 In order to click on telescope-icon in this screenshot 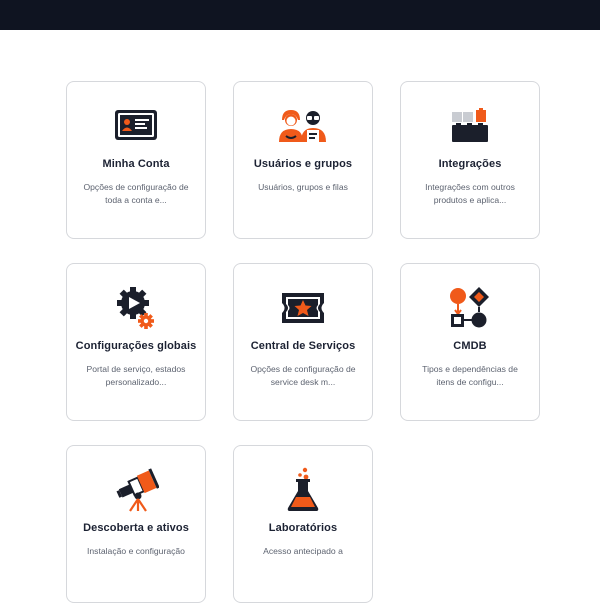, I will do `click(136, 490)`.